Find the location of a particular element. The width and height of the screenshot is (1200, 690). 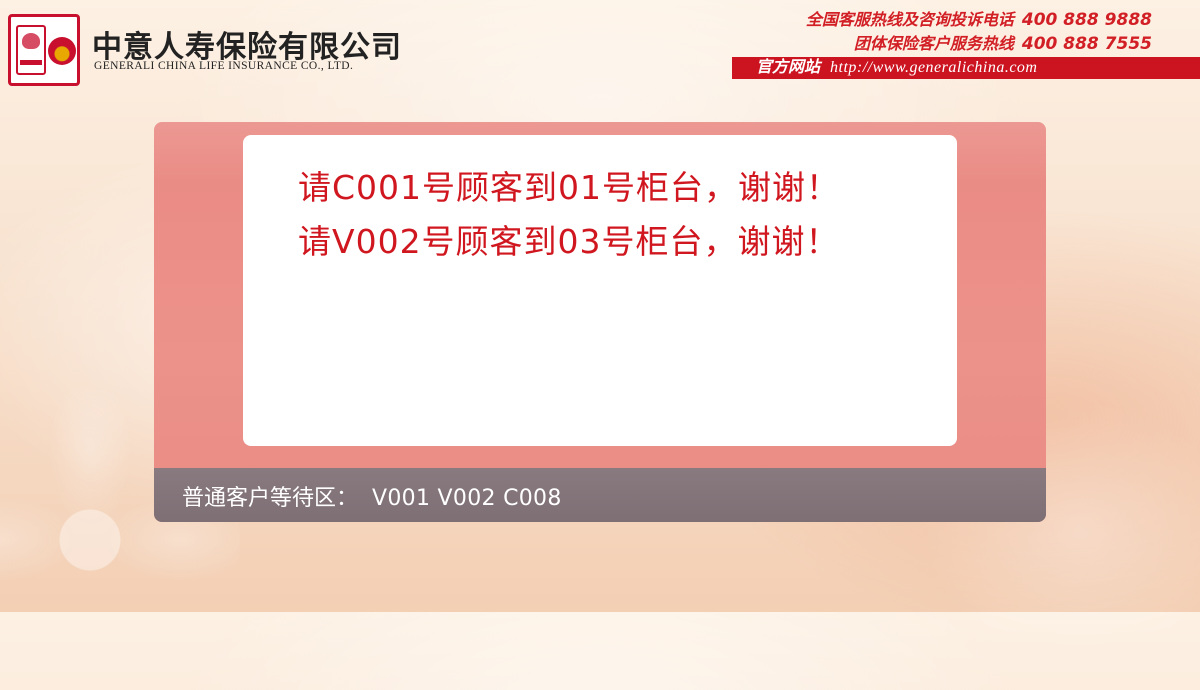

call-message-2: 请V002号顾客到03号柜台，谢谢！ is located at coordinates (569, 241).